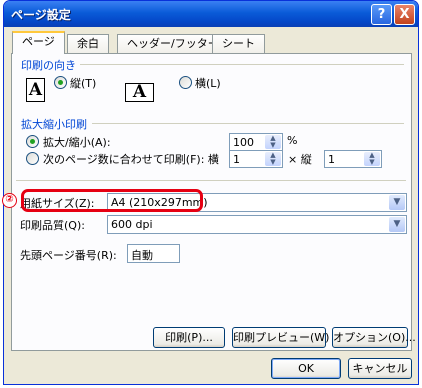 The height and width of the screenshot is (388, 422). Describe the element at coordinates (238, 43) in the screenshot. I see `tab-sheet: シート` at that location.